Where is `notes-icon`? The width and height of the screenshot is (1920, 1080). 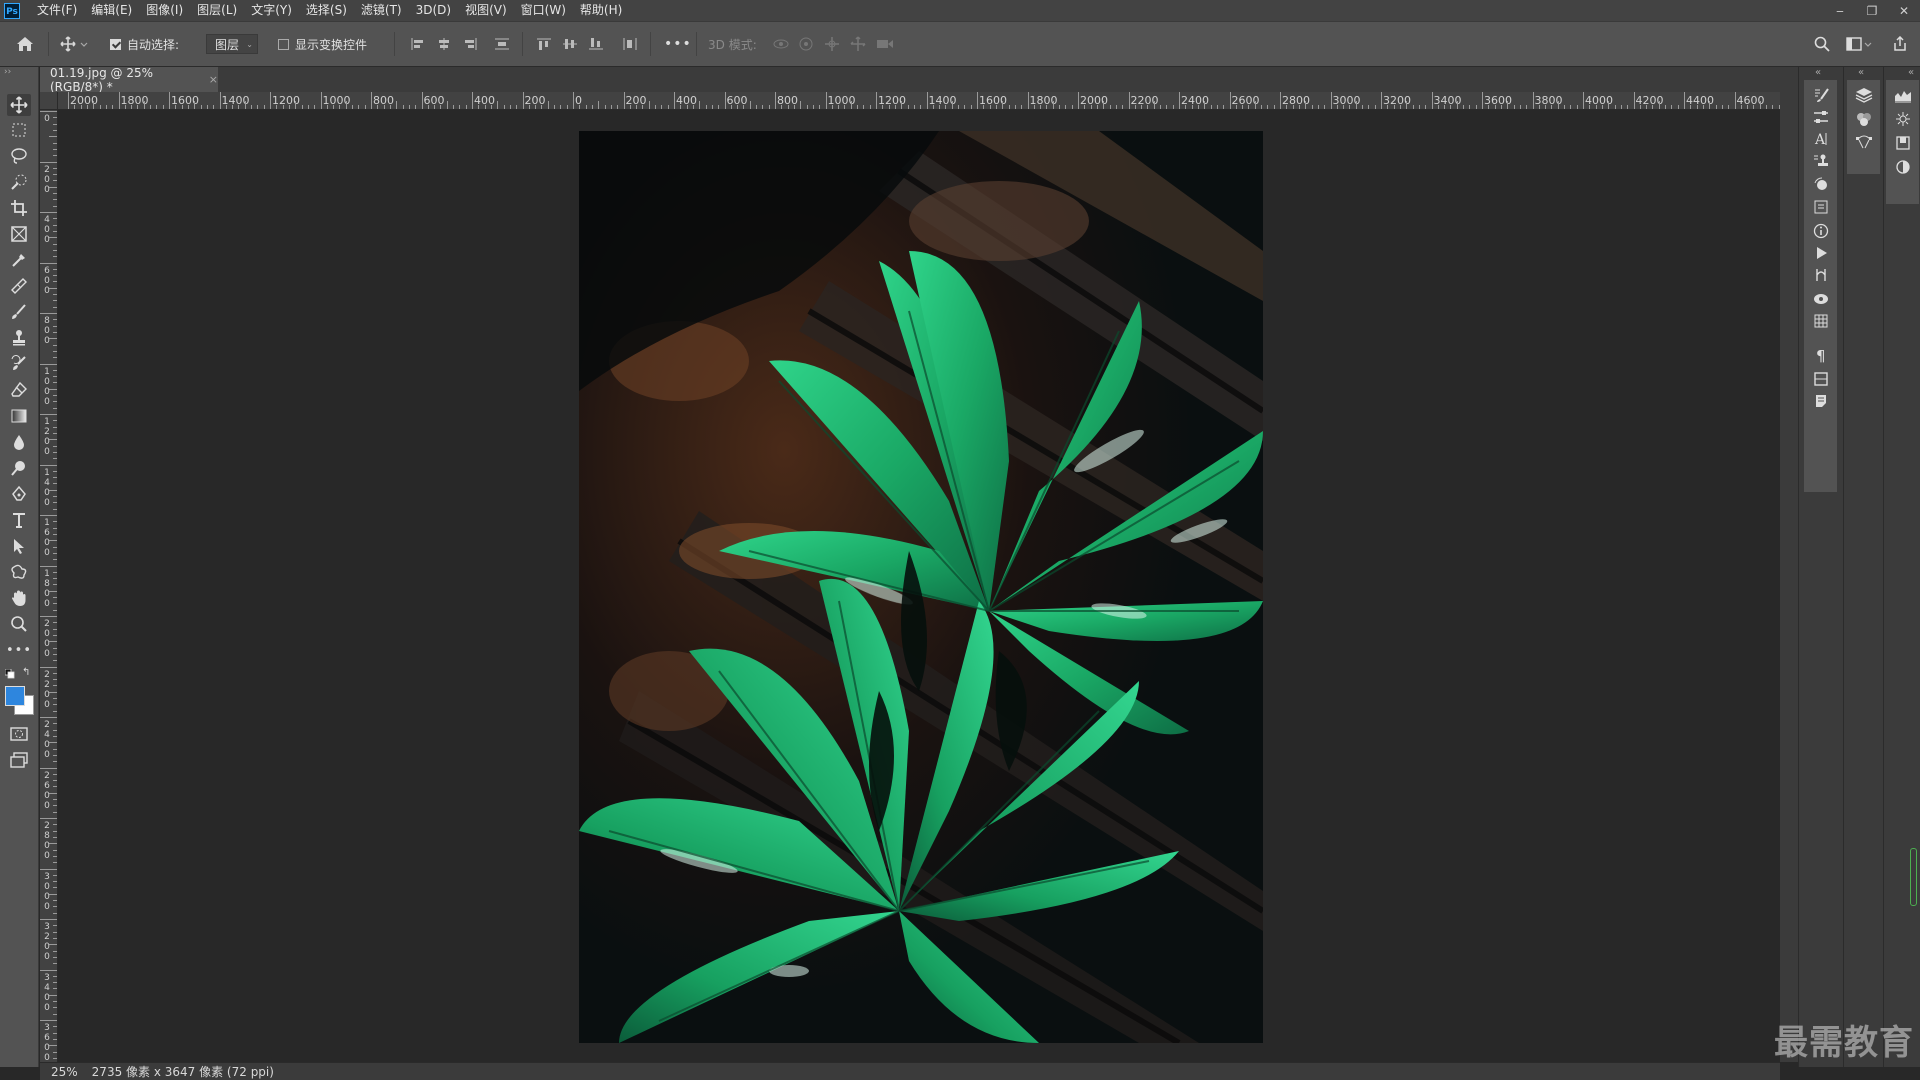
notes-icon is located at coordinates (1821, 401).